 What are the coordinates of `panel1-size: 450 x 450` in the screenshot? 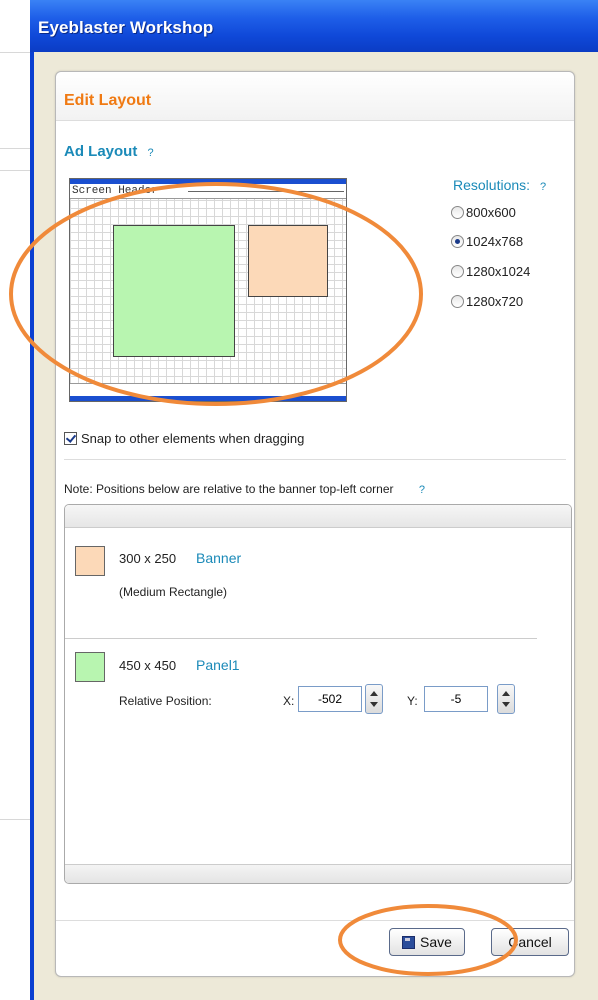 It's located at (148, 665).